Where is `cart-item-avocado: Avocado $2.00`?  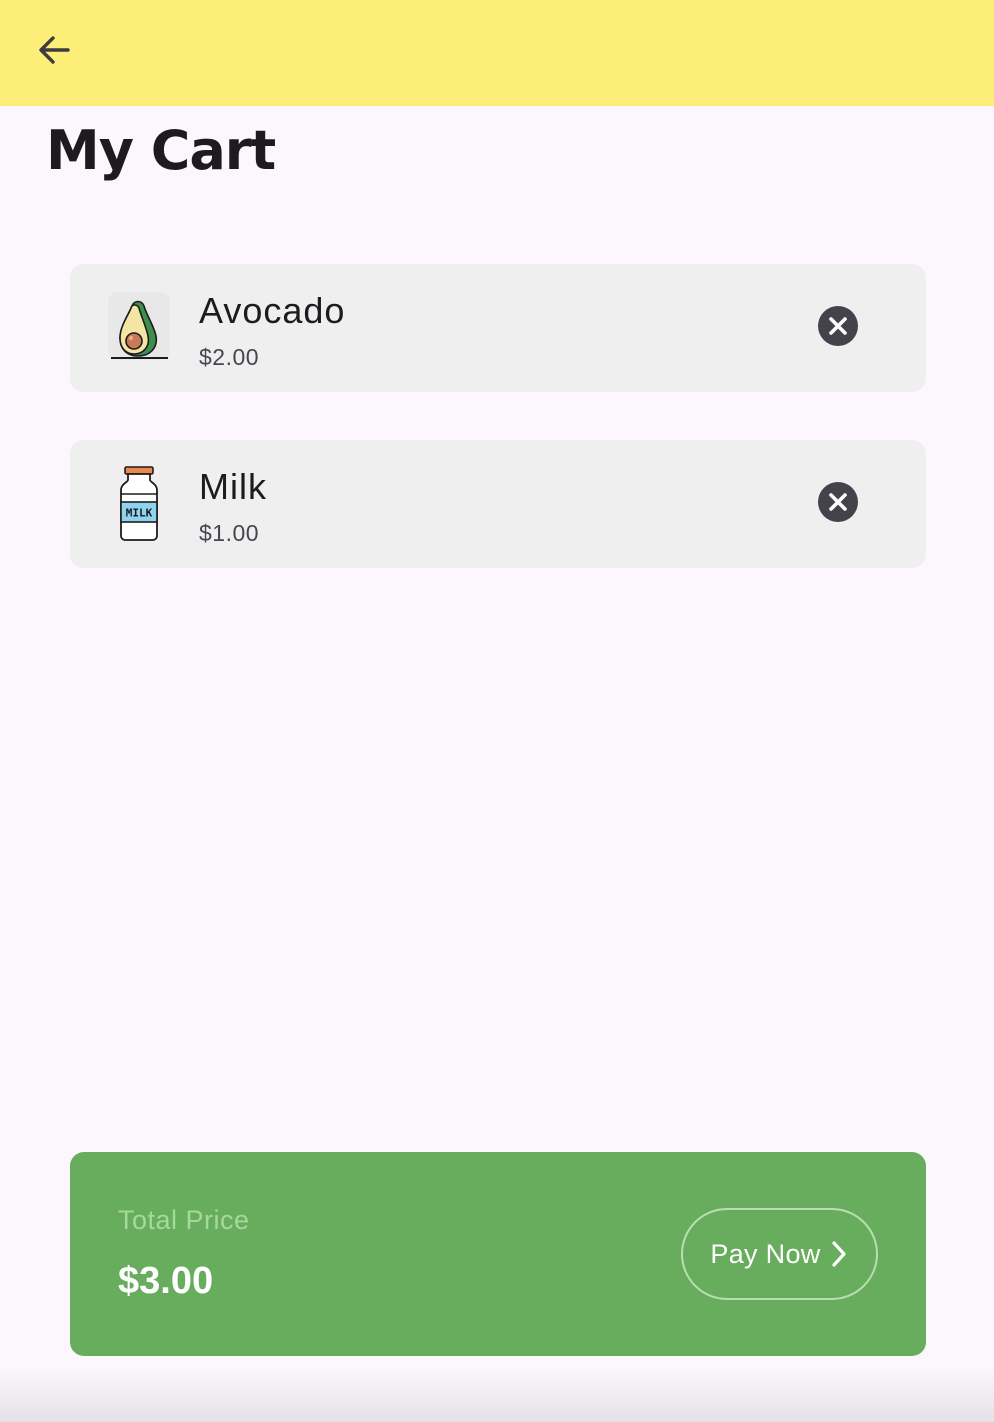 cart-item-avocado: Avocado $2.00 is located at coordinates (498, 328).